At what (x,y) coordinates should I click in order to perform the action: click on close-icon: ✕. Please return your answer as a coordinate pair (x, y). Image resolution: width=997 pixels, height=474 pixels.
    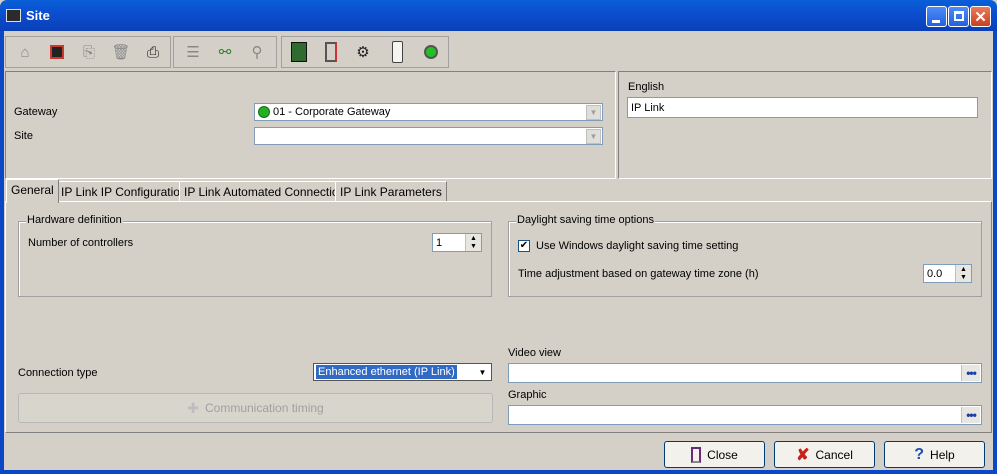
    Looking at the image, I should click on (980, 17).